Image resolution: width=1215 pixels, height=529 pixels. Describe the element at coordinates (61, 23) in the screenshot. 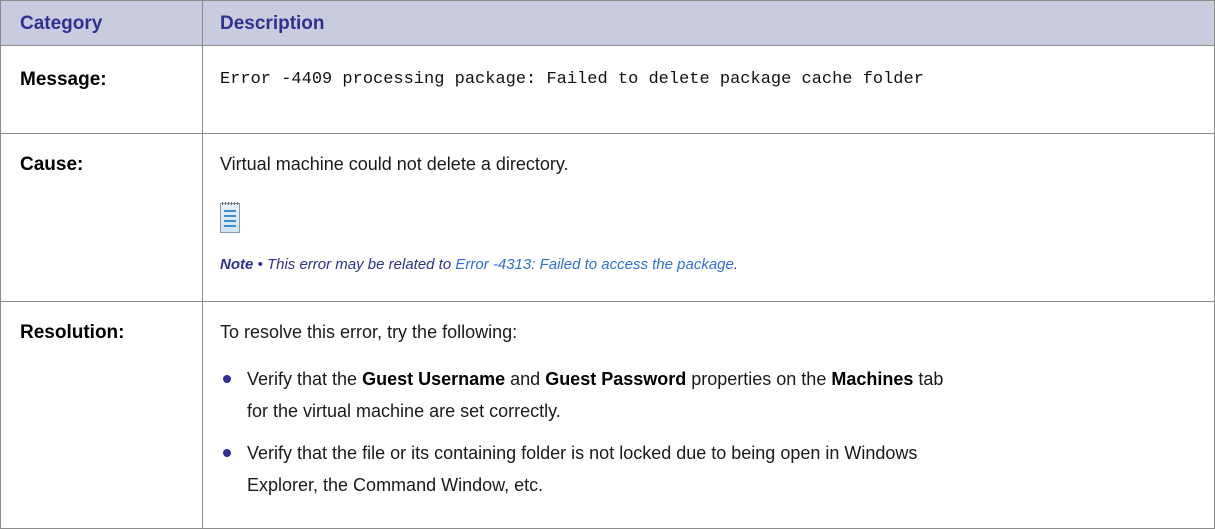

I see `header-category: Category` at that location.